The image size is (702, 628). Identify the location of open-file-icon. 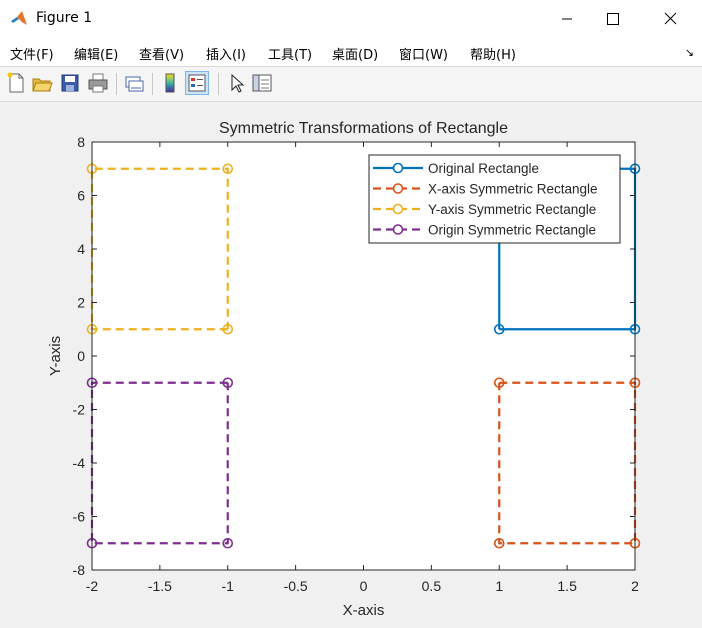
(42, 85).